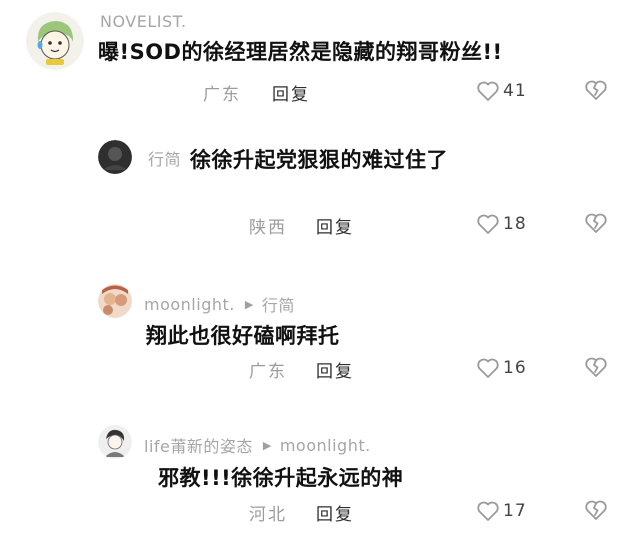 The width and height of the screenshot is (634, 558). I want to click on like-count: 41, so click(515, 91).